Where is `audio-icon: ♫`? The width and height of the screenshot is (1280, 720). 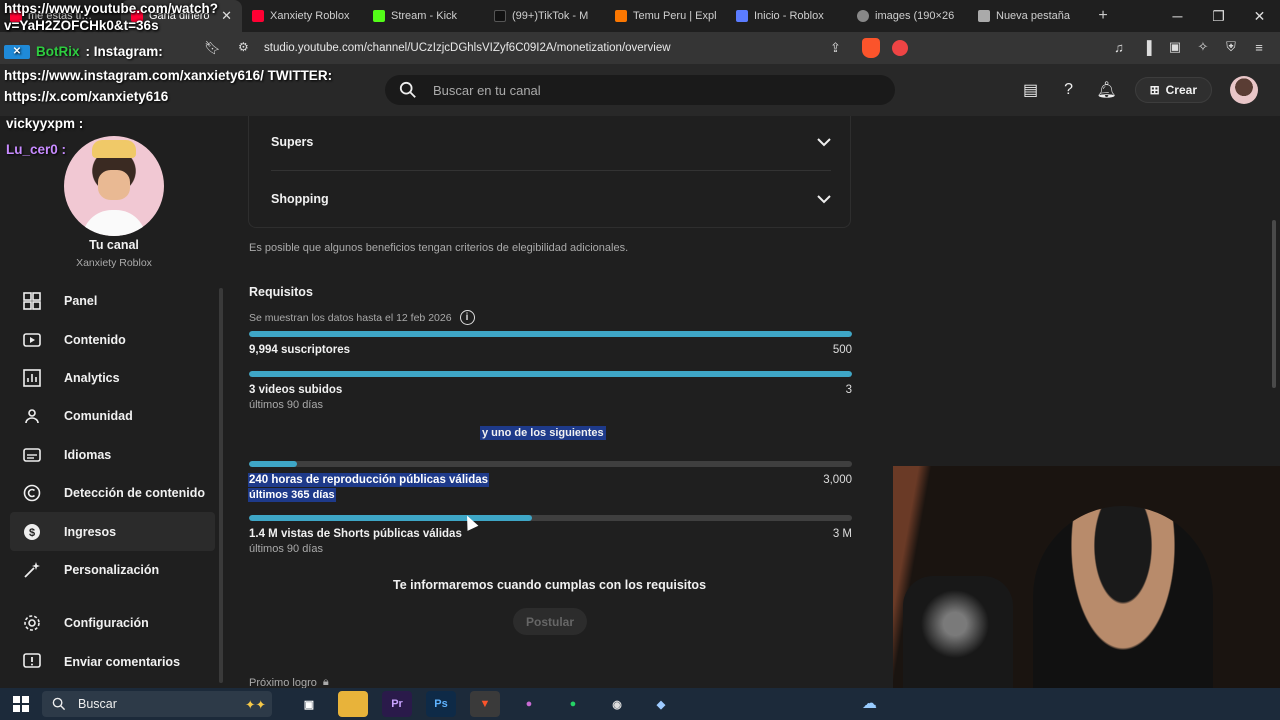
audio-icon: ♫ is located at coordinates (1119, 47).